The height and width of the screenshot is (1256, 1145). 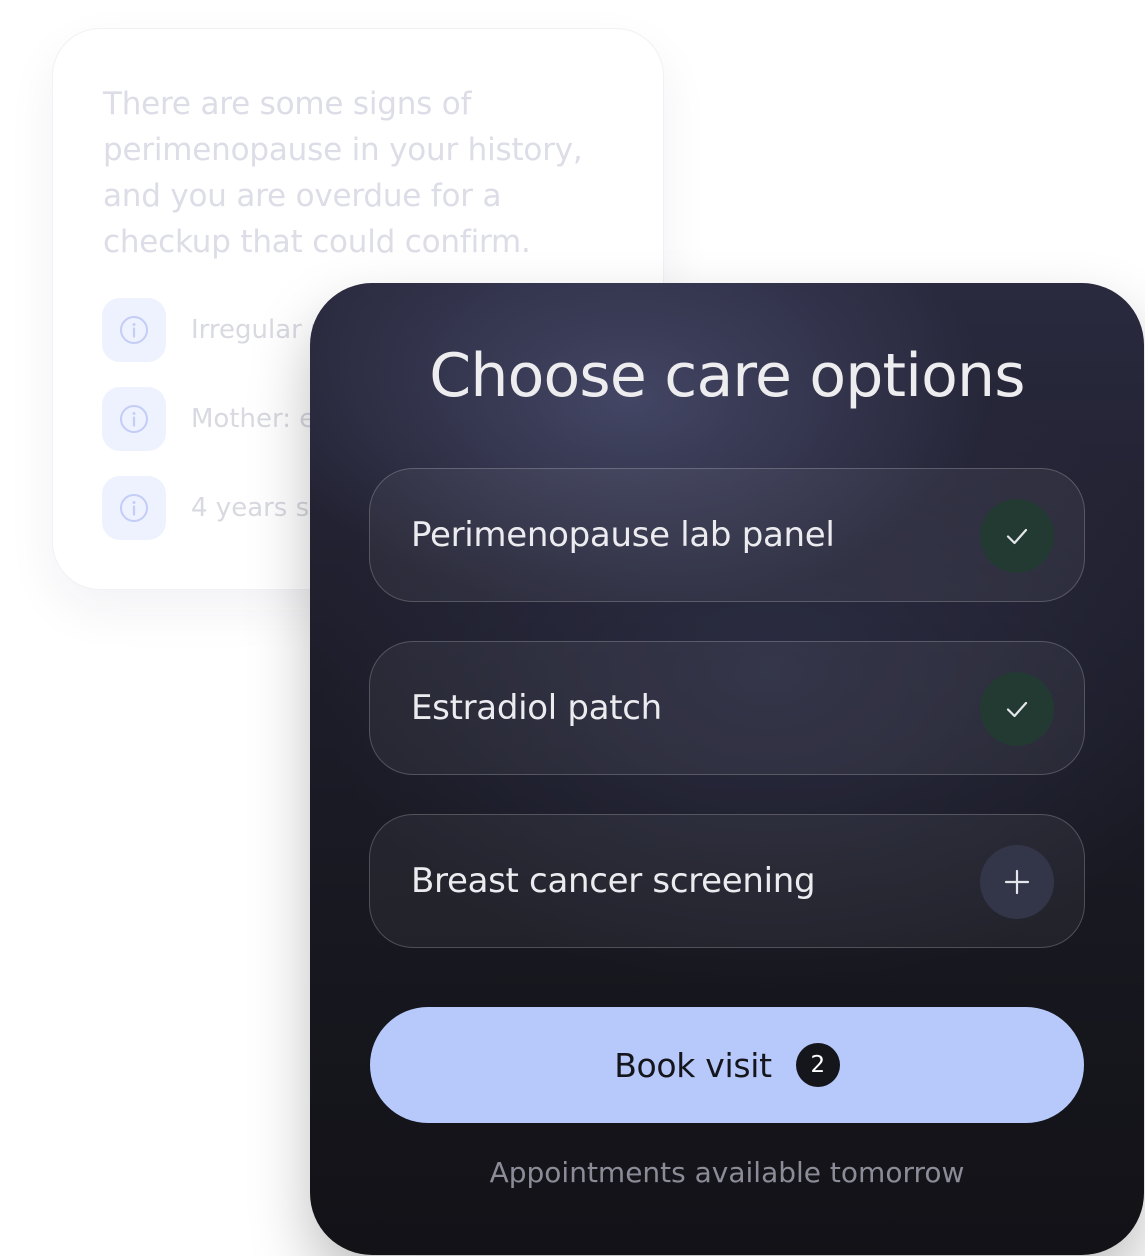 I want to click on care-option-breast-cancer-screening: Breast cancer screening, so click(x=727, y=881).